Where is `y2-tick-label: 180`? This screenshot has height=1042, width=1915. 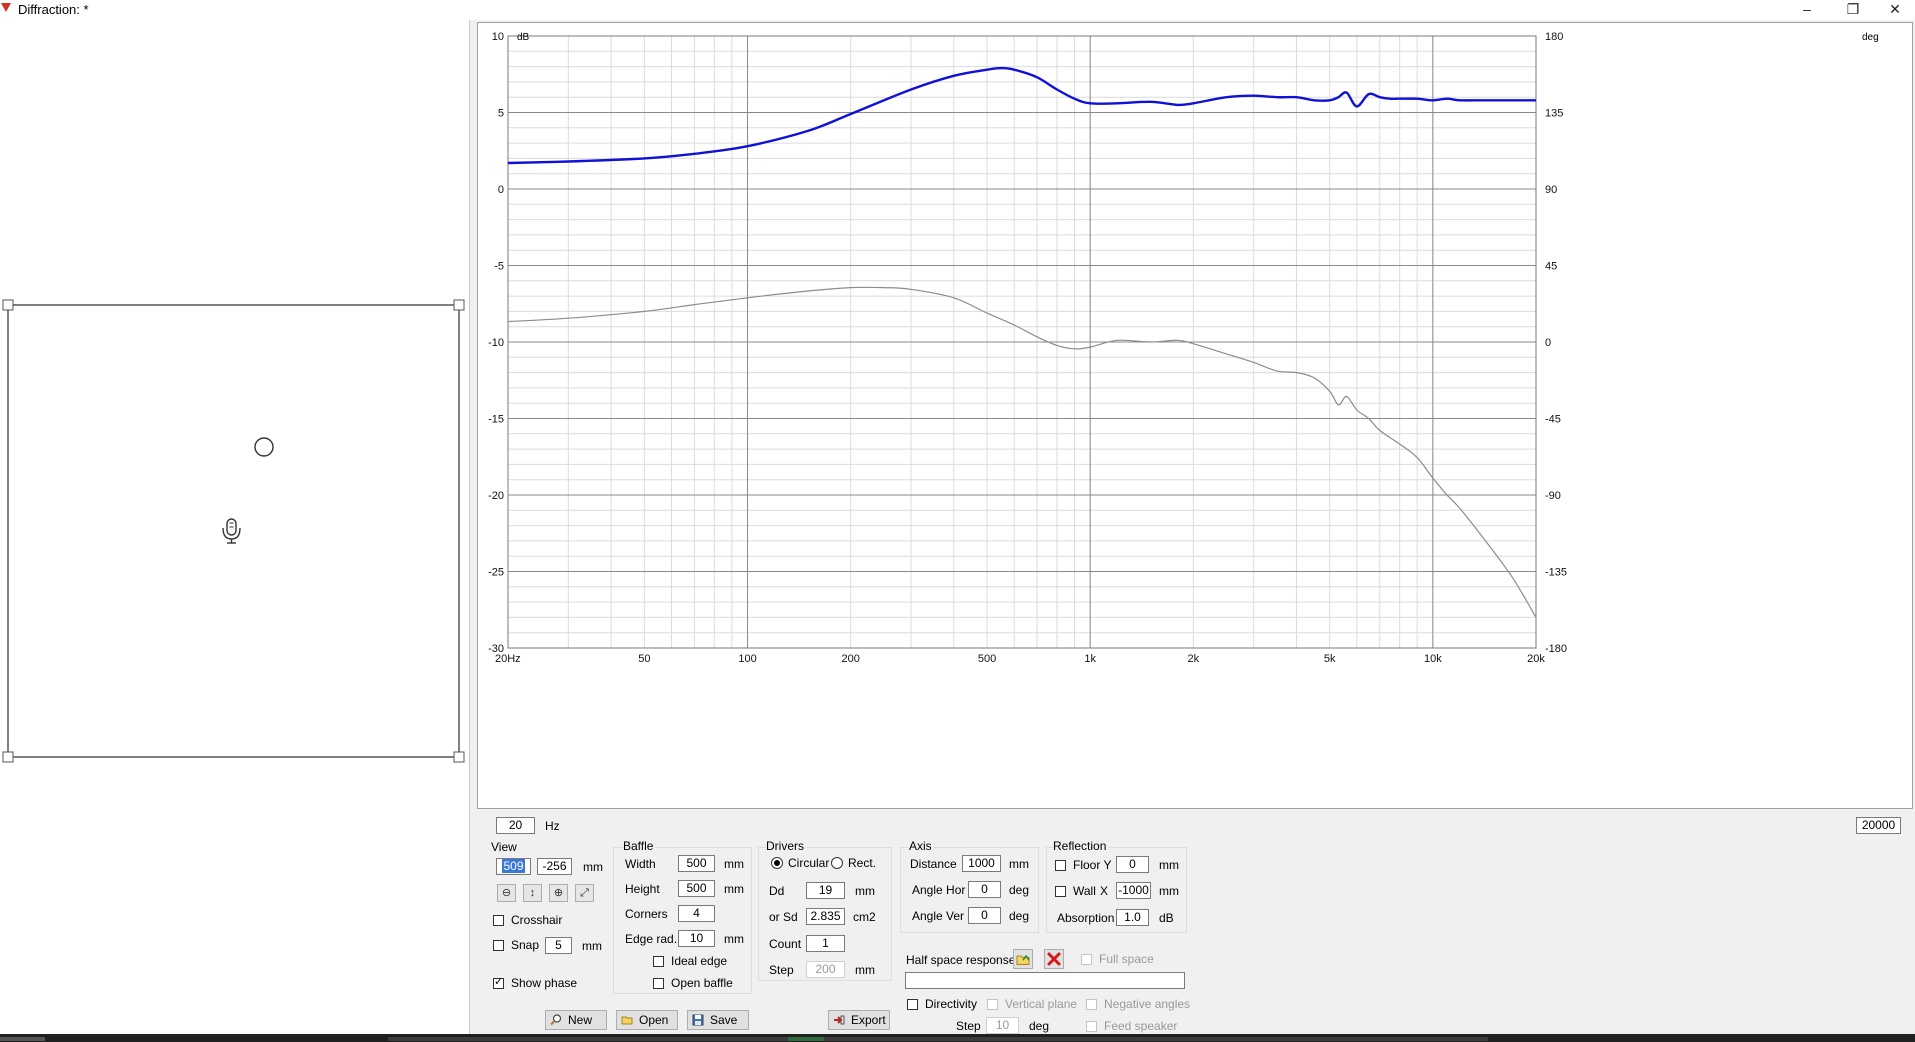 y2-tick-label: 180 is located at coordinates (1554, 37).